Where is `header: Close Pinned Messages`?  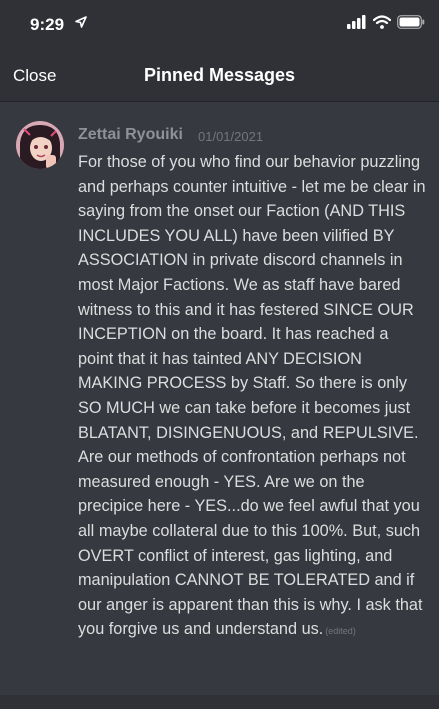 header: Close Pinned Messages is located at coordinates (219, 76).